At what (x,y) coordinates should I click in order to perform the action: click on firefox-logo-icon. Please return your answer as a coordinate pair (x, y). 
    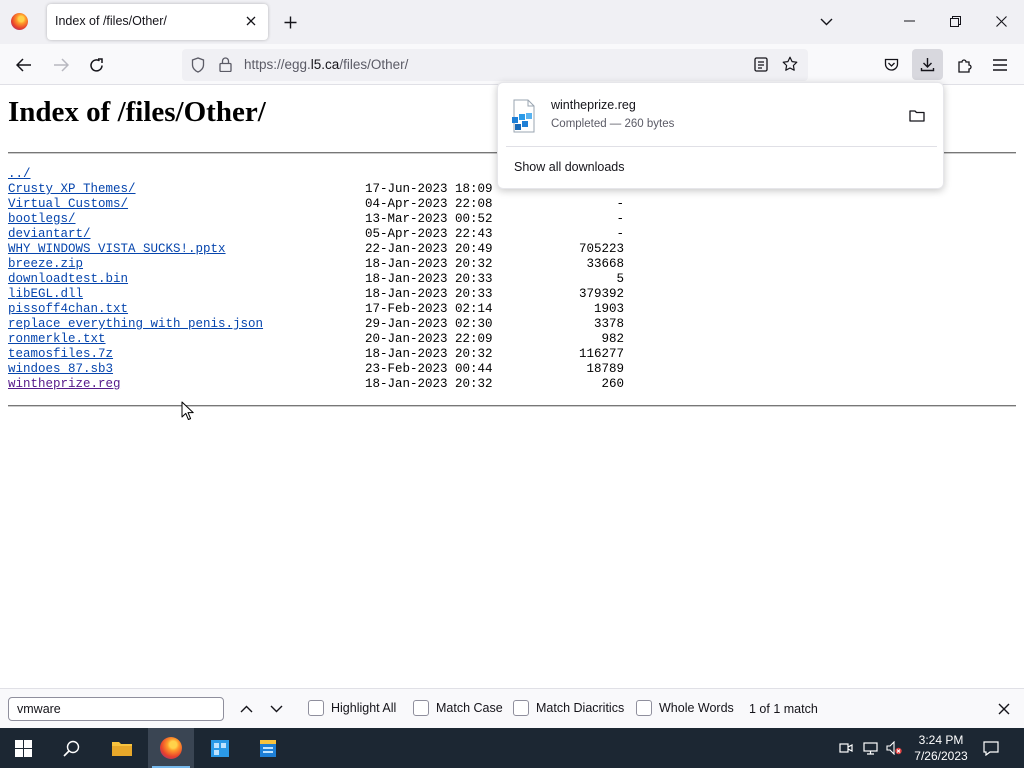
    Looking at the image, I should click on (19, 21).